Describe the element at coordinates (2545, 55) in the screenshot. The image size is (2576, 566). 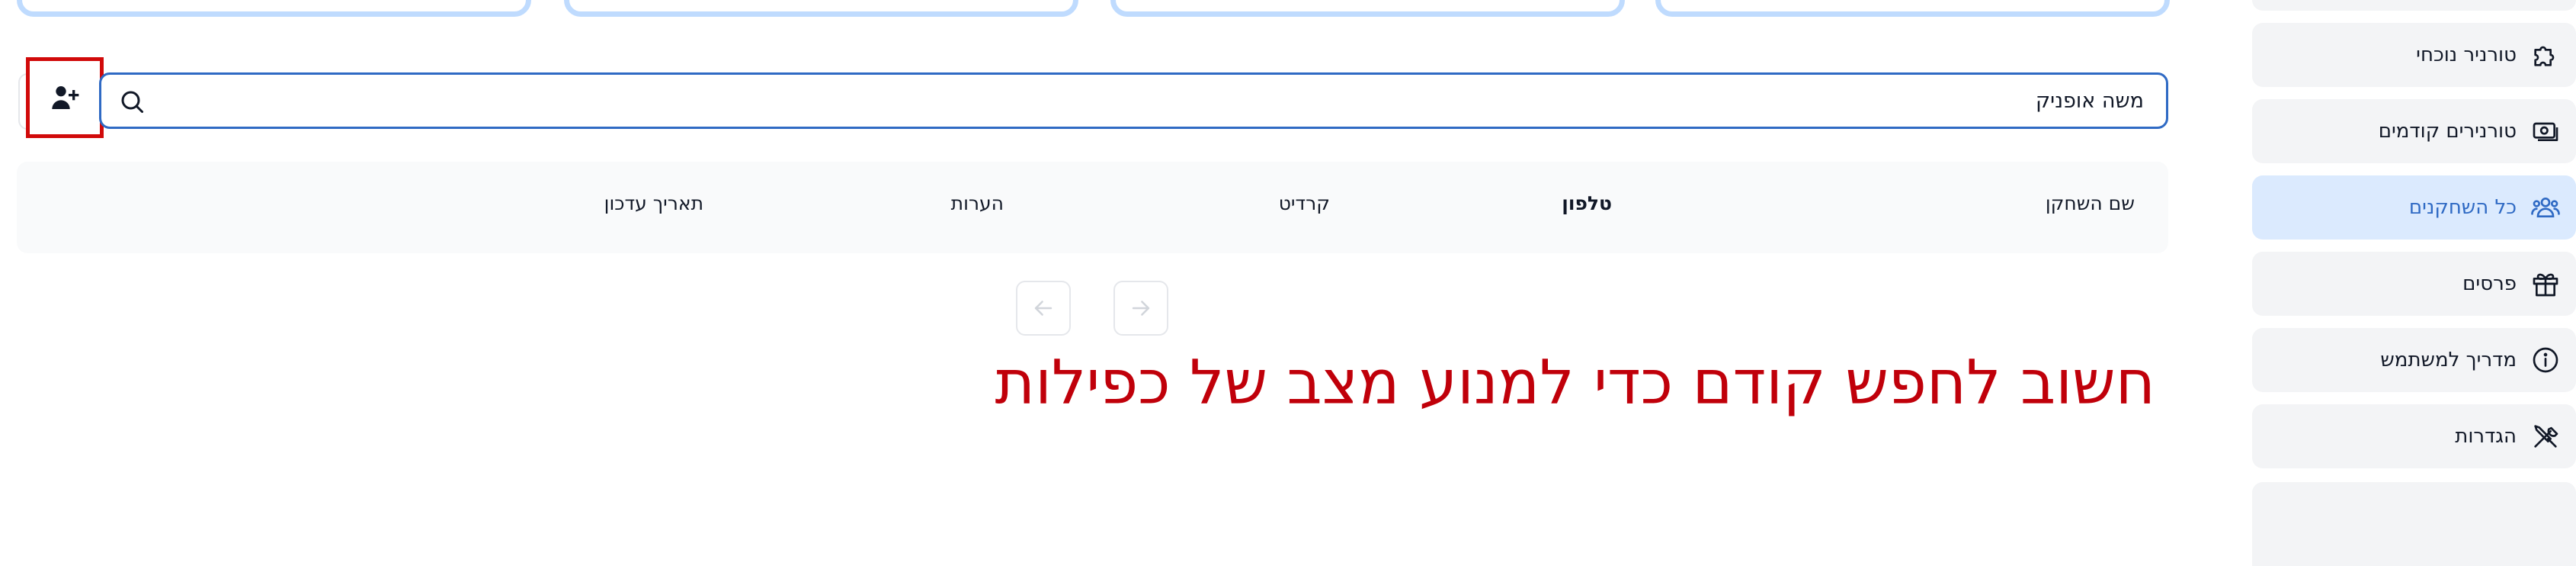
I see `puzzle-icon` at that location.